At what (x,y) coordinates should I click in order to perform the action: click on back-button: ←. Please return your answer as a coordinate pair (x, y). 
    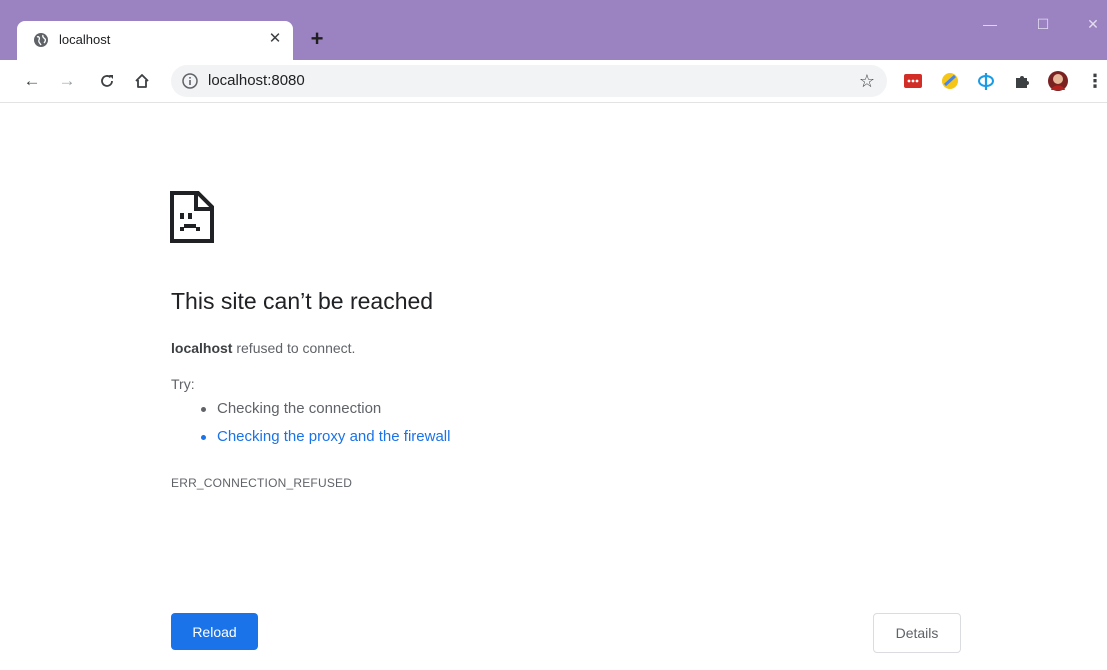
    Looking at the image, I should click on (32, 81).